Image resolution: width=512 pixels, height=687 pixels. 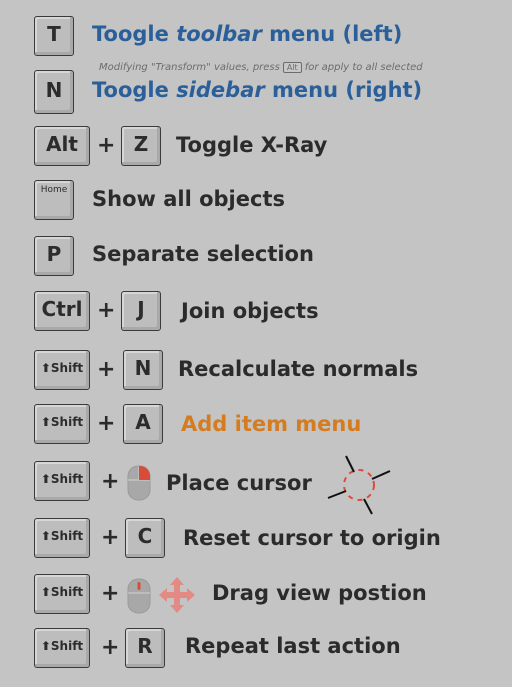 I want to click on key-j: J, so click(x=141, y=311).